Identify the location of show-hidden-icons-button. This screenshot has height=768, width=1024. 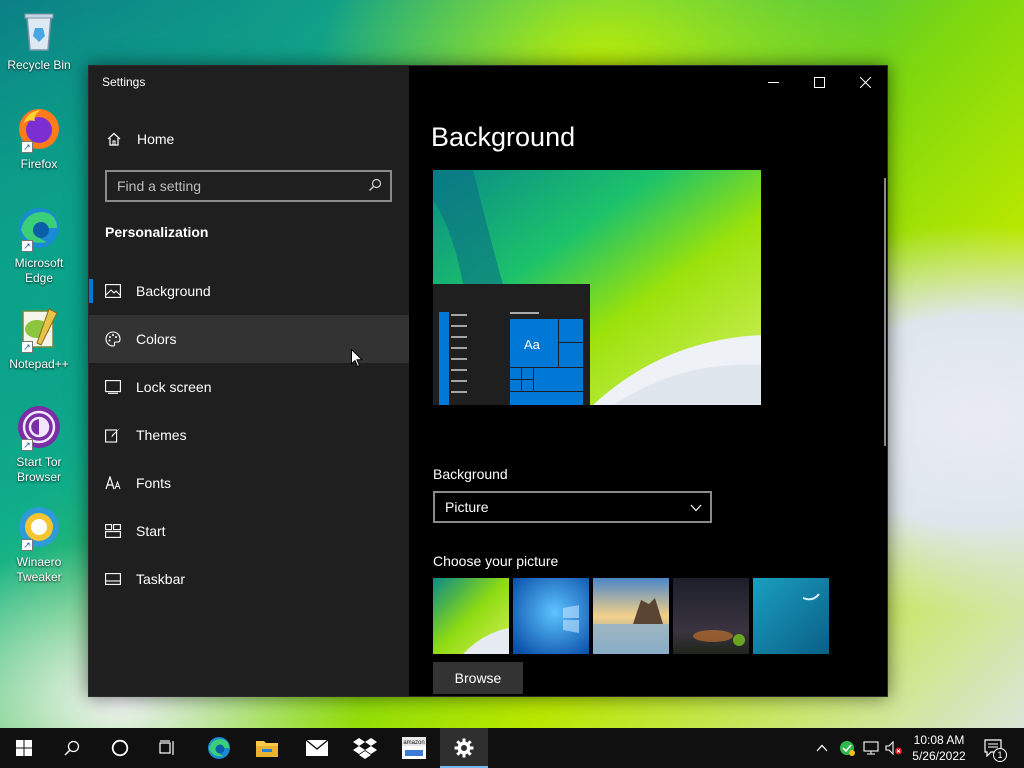
(822, 748).